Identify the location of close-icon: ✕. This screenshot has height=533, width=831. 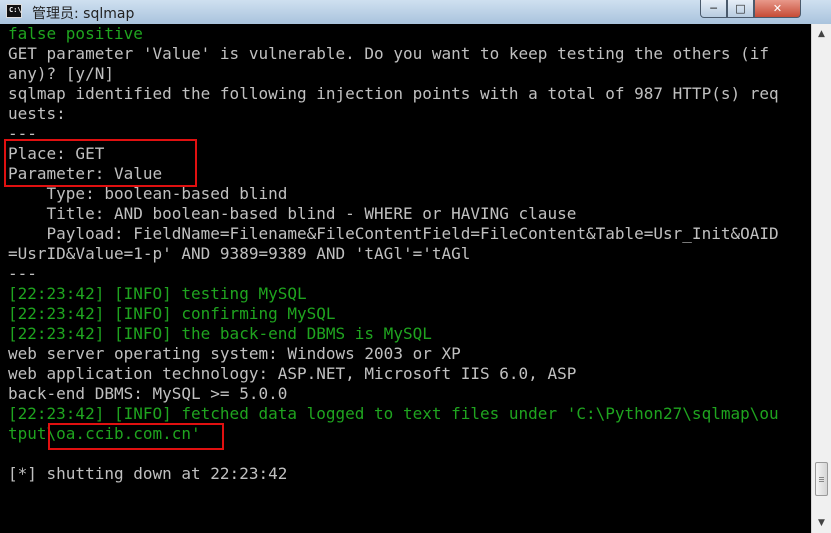
(777, 8).